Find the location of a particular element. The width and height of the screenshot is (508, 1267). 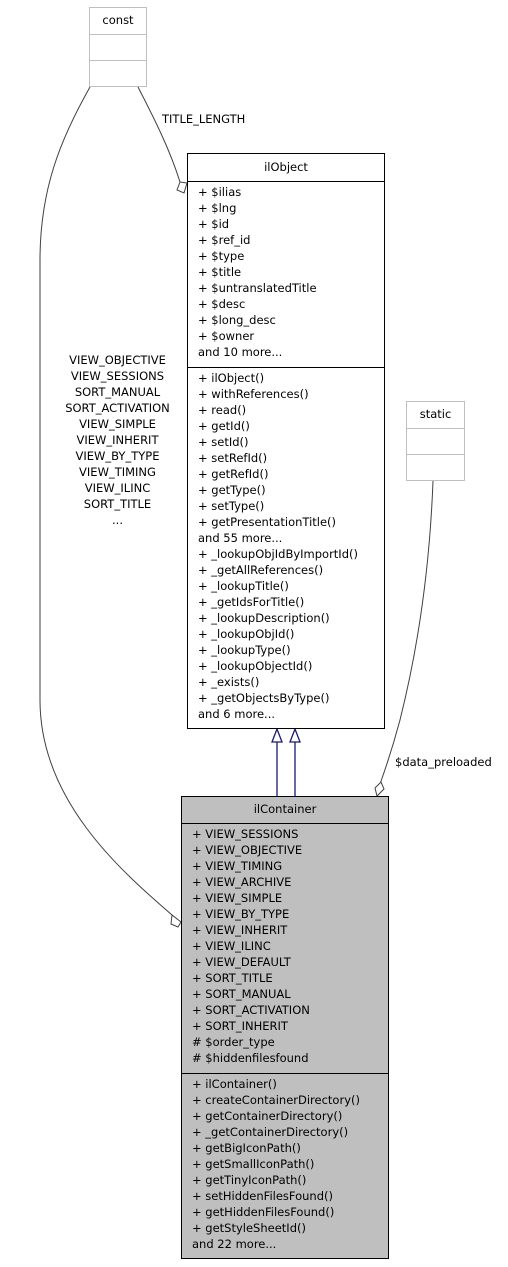

class-attribute: + $desc is located at coordinates (222, 304).